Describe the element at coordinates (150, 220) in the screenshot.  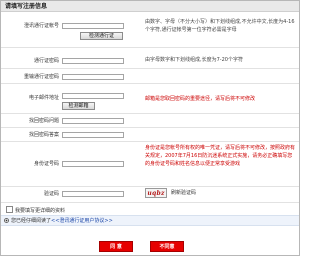
I see `agreement-bar: 您已经仔细阅读了<<澄讯通行证用户协议>>` at that location.